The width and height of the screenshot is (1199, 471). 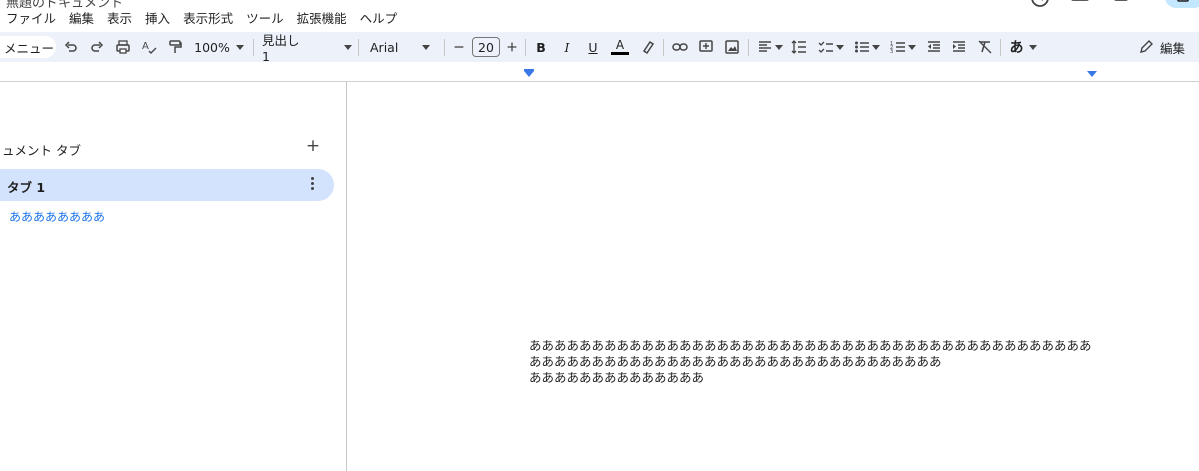 I want to click on bulleted-list-icon, so click(x=862, y=47).